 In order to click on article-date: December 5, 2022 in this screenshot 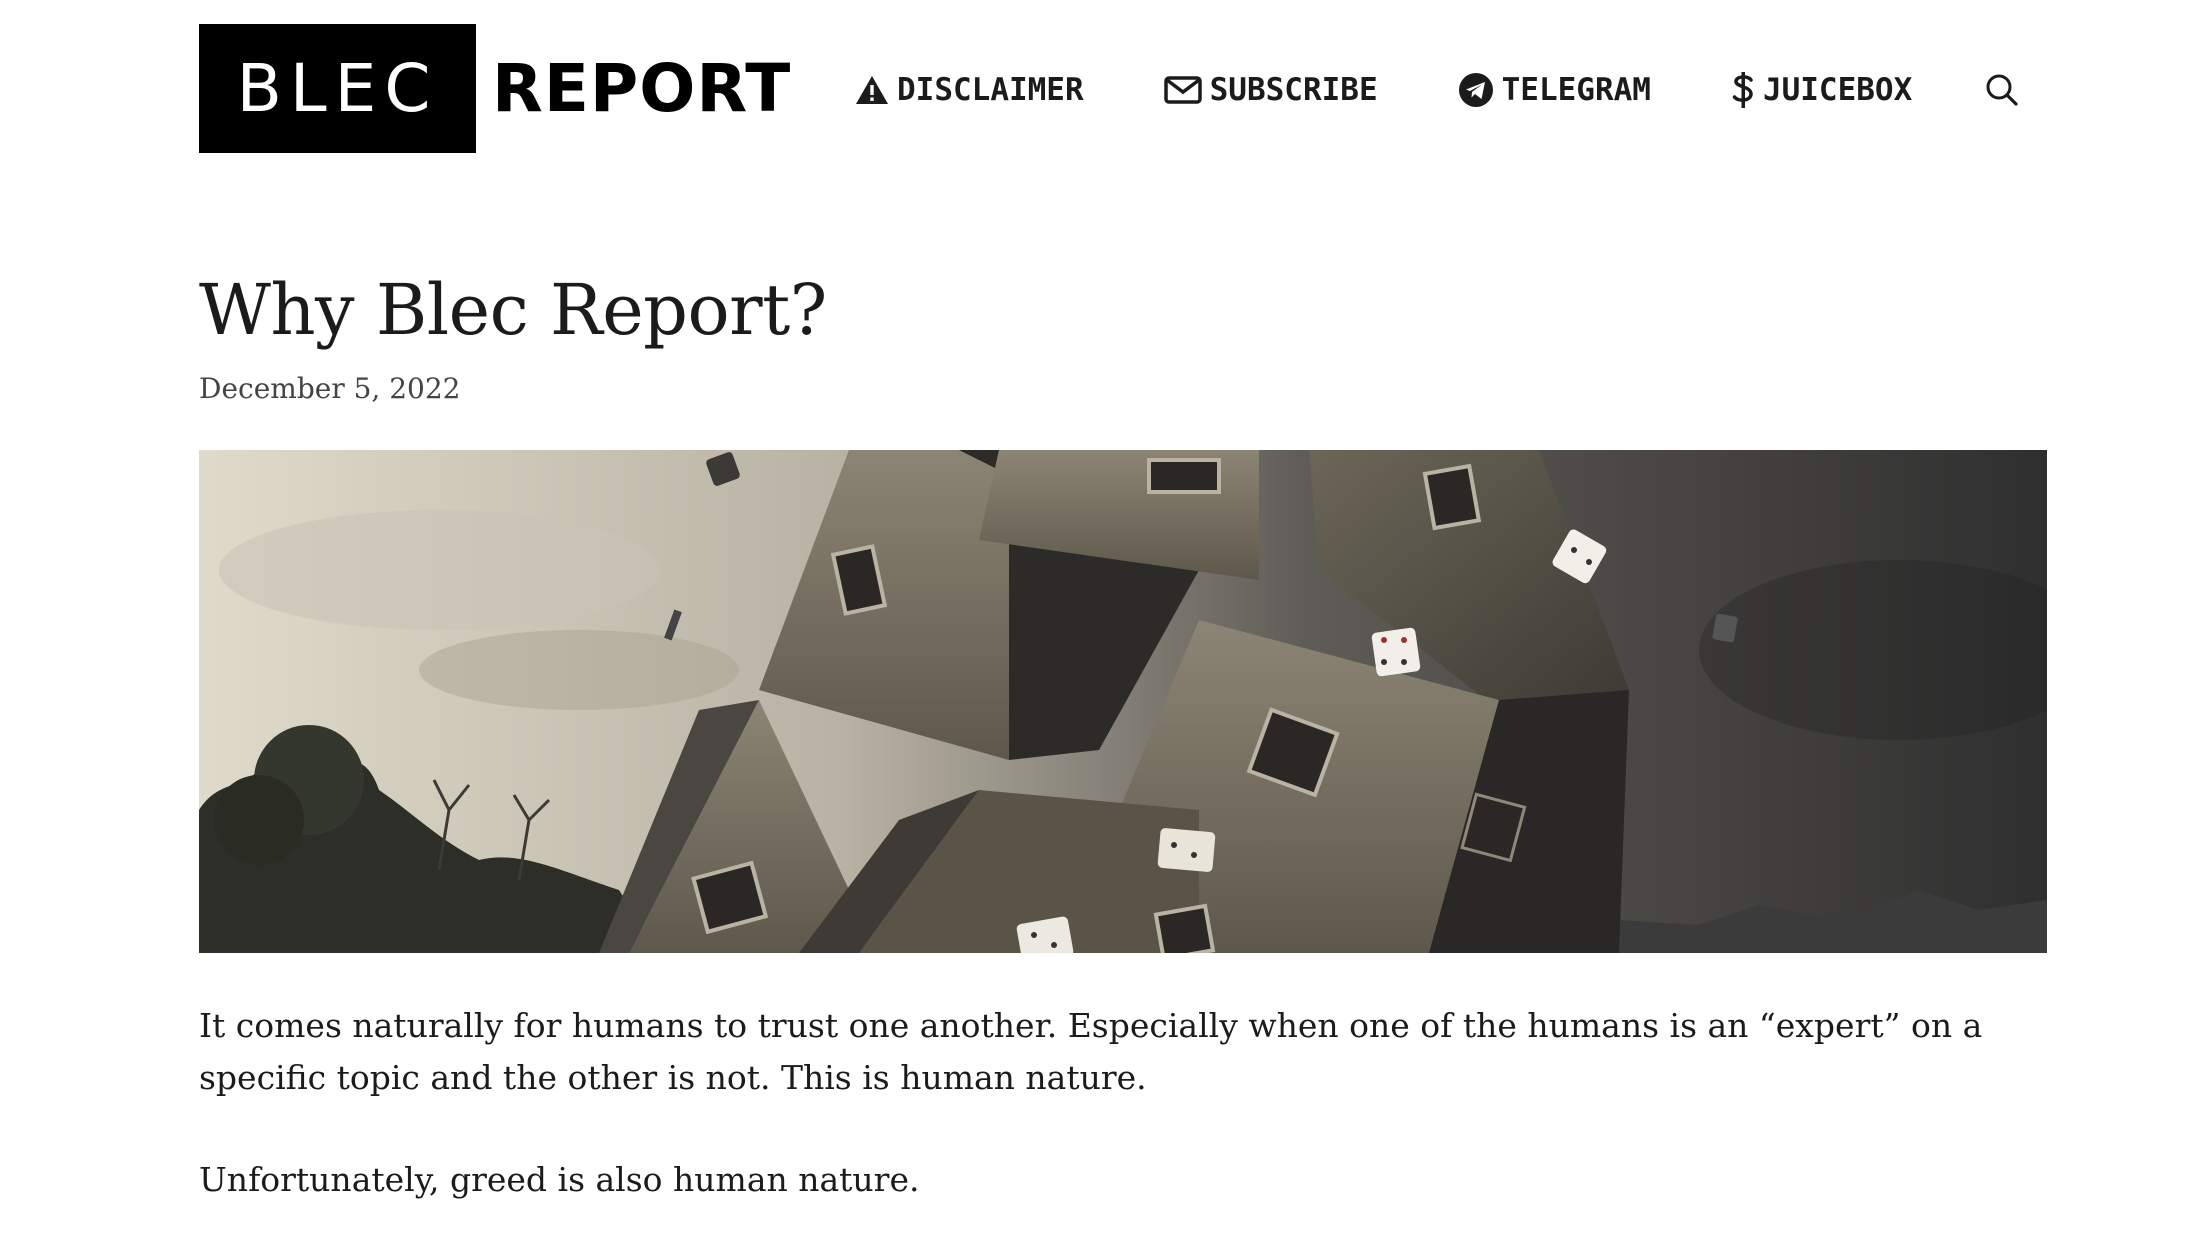, I will do `click(330, 388)`.